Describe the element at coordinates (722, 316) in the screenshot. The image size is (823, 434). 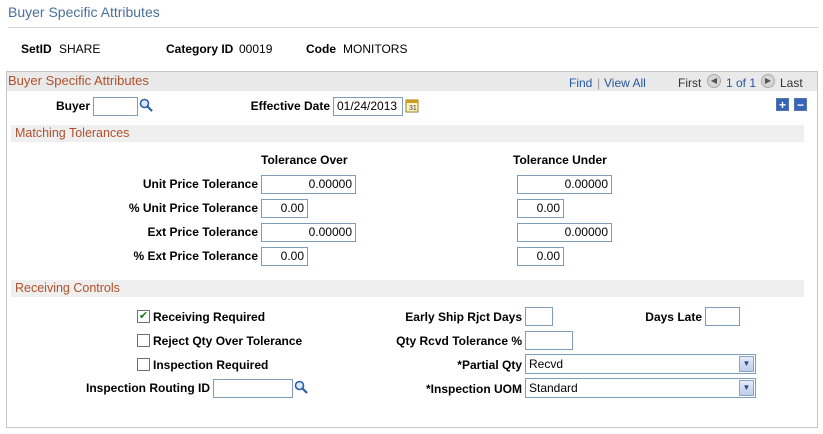
I see `days-late-input` at that location.